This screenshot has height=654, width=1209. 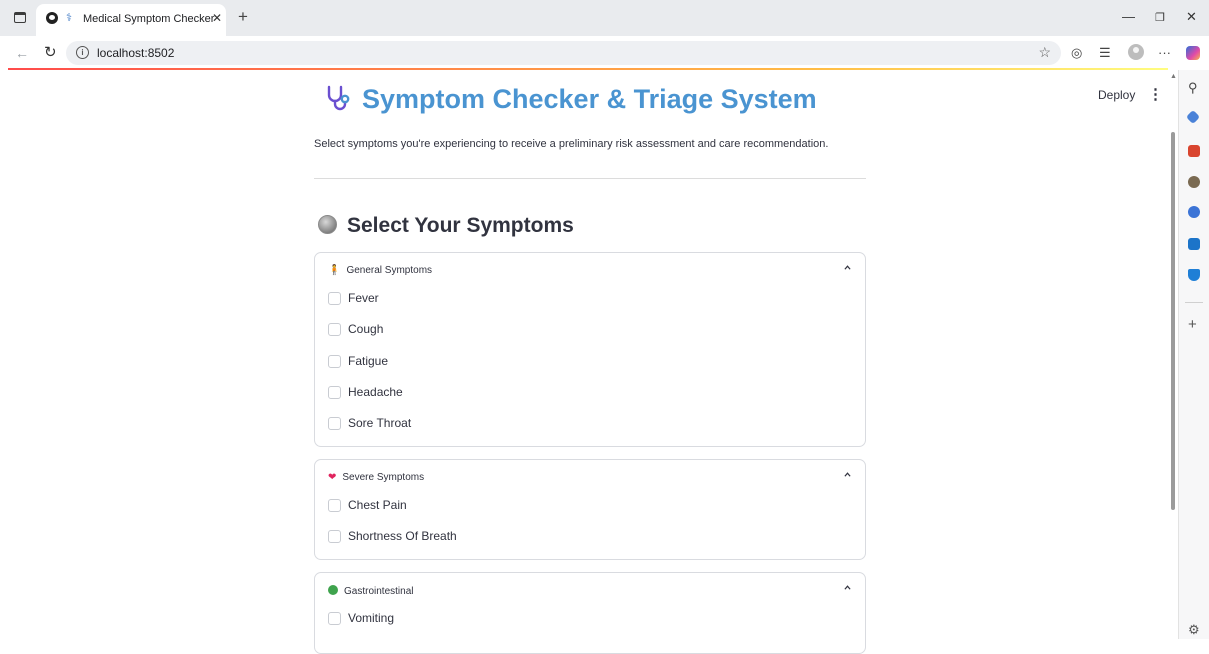 I want to click on checkbox-label: Vomiting, so click(x=371, y=618).